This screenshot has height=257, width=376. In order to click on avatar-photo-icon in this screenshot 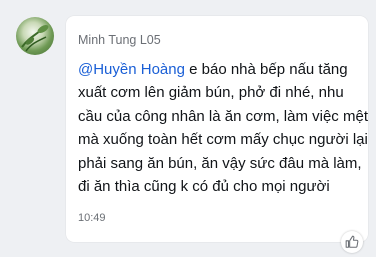, I will do `click(35, 38)`.